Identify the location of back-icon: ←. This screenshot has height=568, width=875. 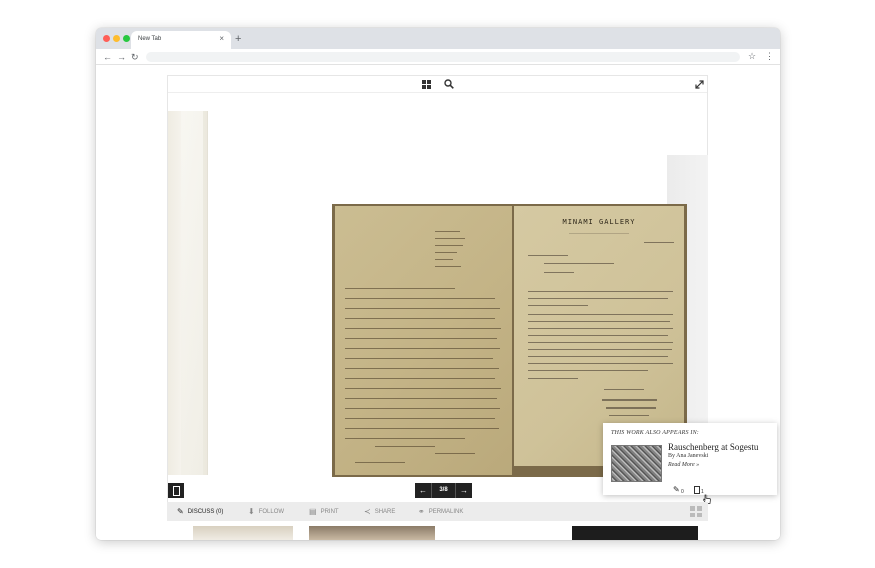
(107, 57).